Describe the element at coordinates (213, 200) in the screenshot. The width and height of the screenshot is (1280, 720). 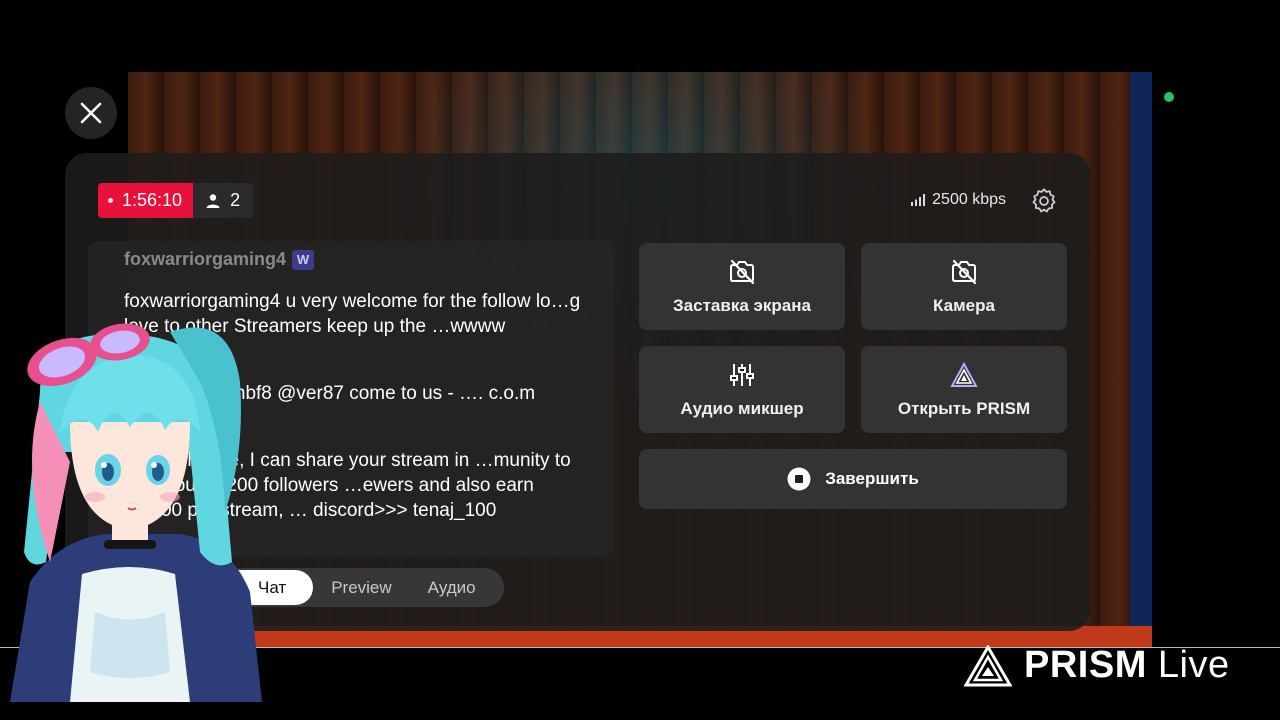
I see `person-icon` at that location.